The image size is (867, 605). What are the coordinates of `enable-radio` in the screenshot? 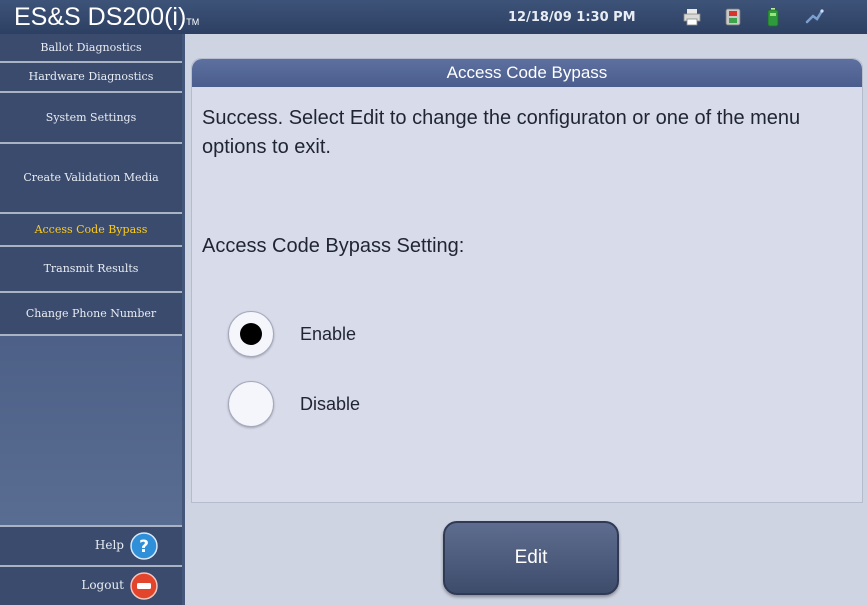 It's located at (251, 334).